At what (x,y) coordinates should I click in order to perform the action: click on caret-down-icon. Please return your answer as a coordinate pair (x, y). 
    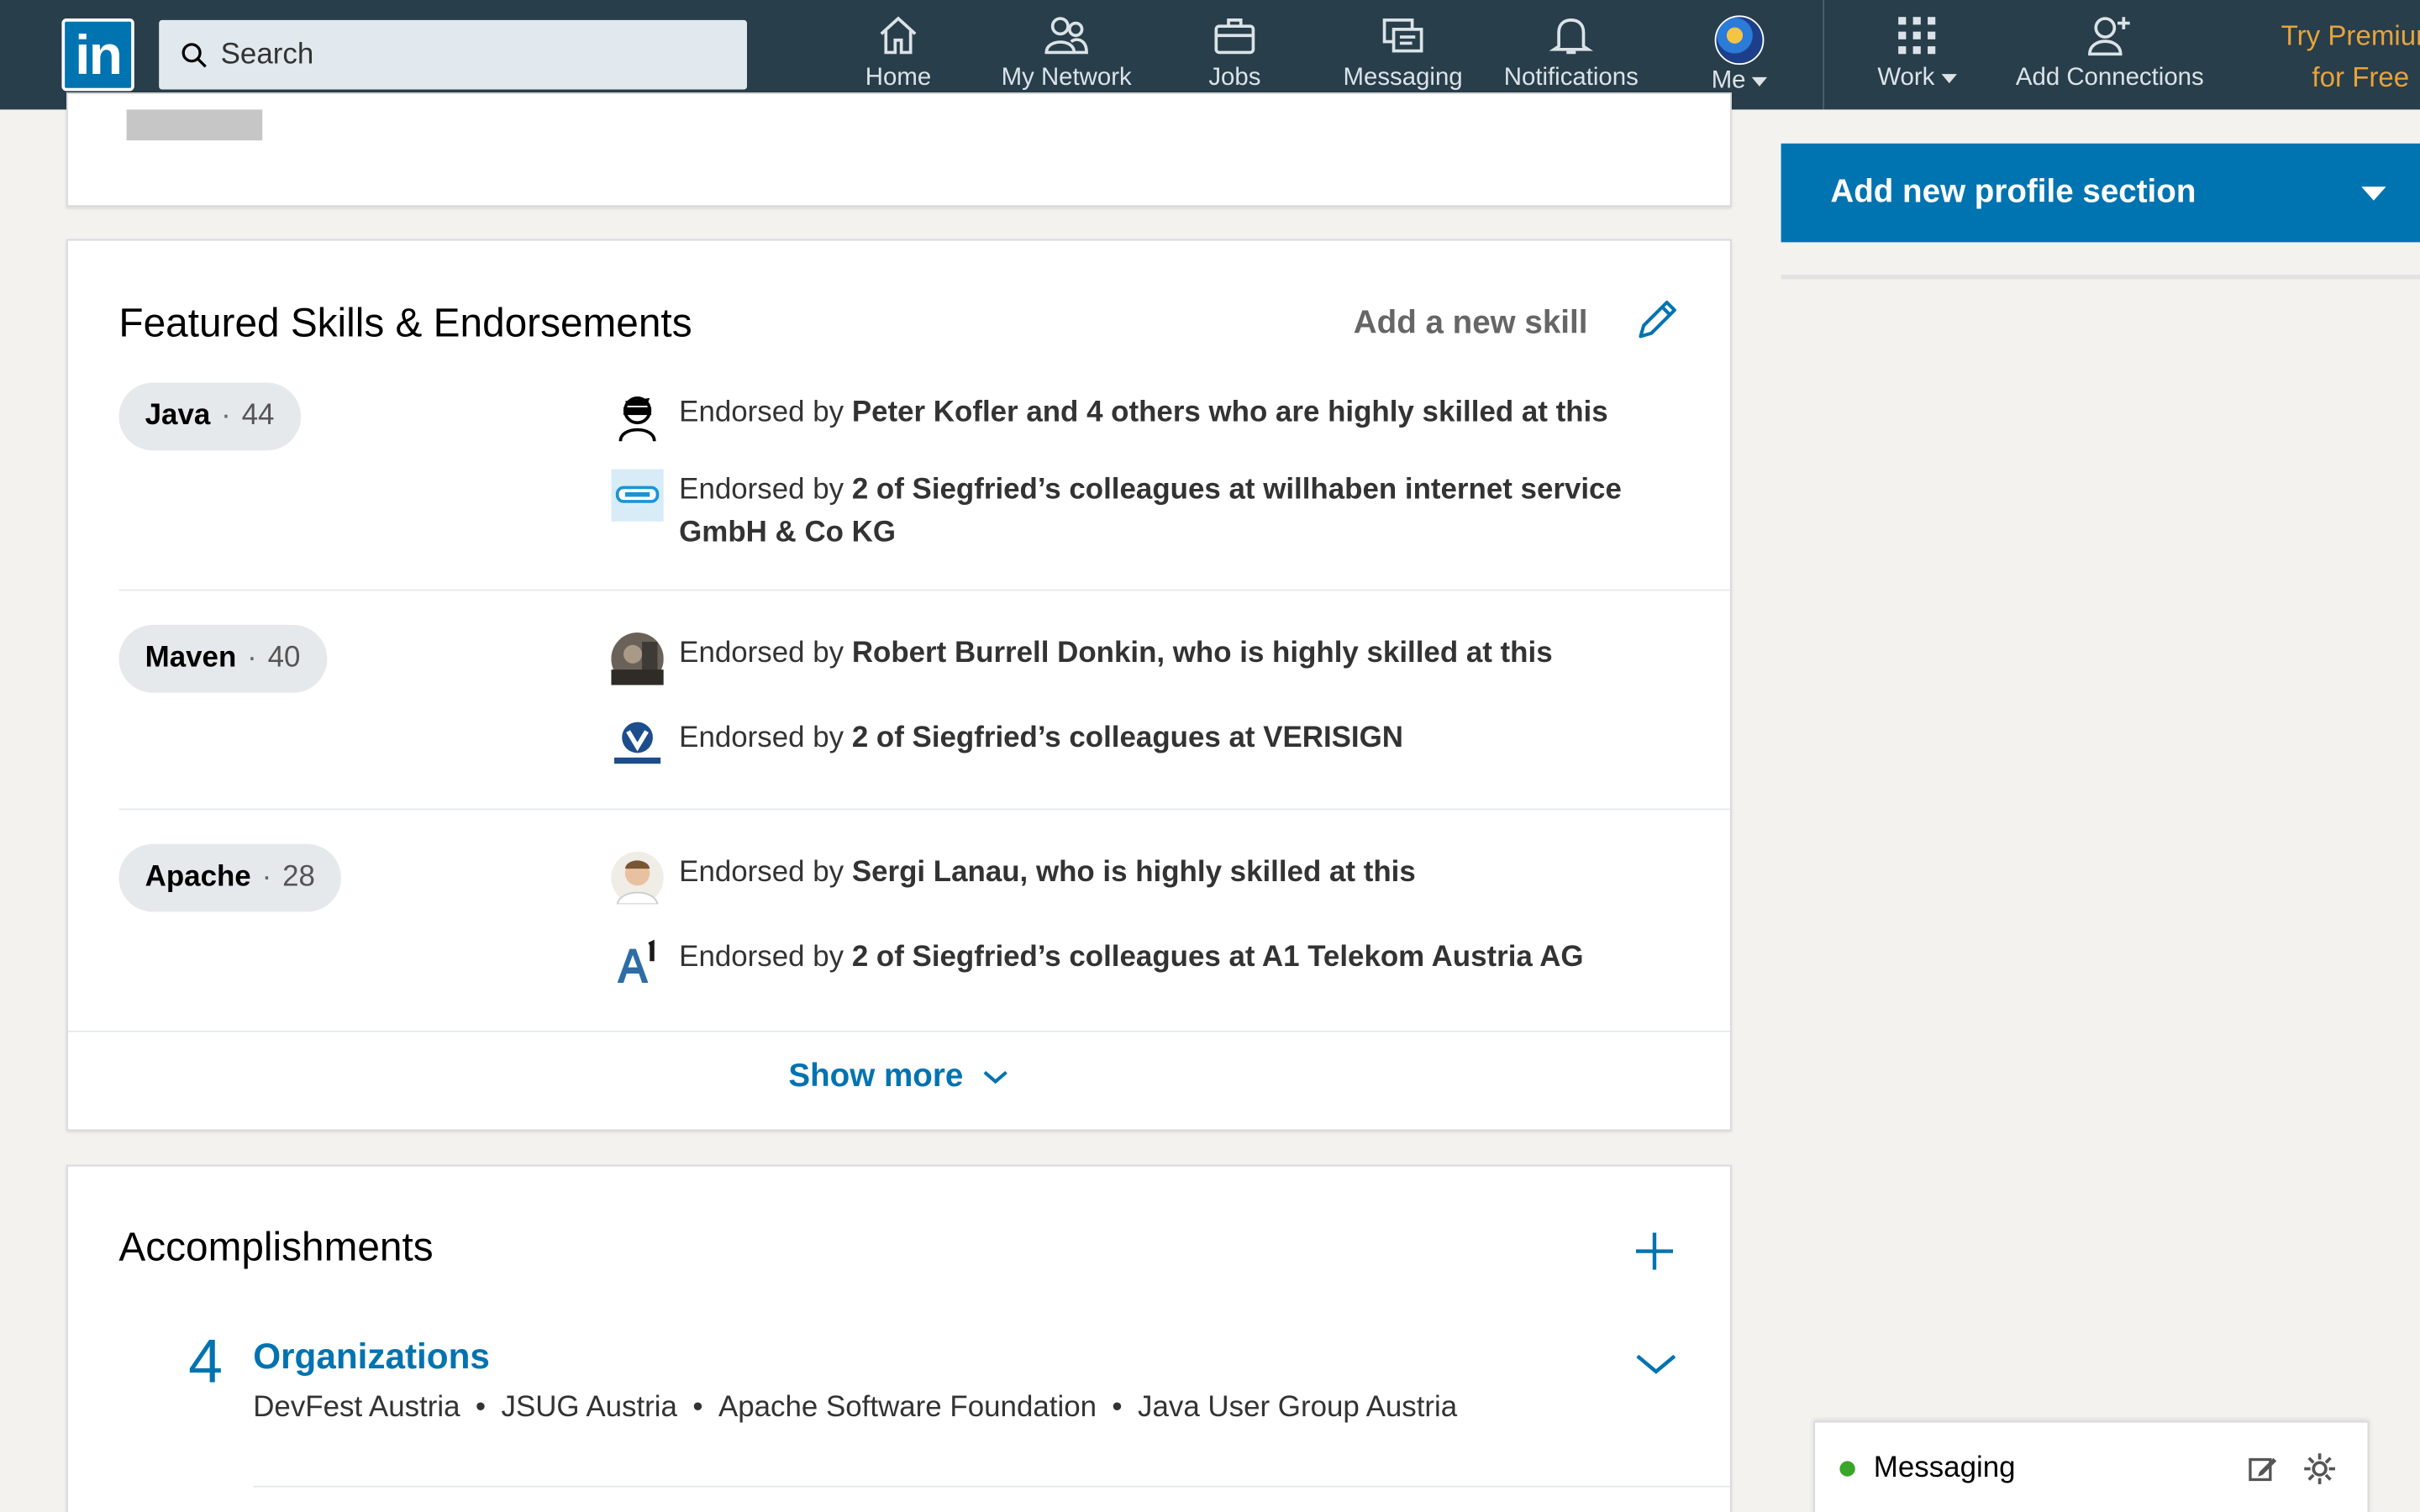
    Looking at the image, I should click on (2373, 193).